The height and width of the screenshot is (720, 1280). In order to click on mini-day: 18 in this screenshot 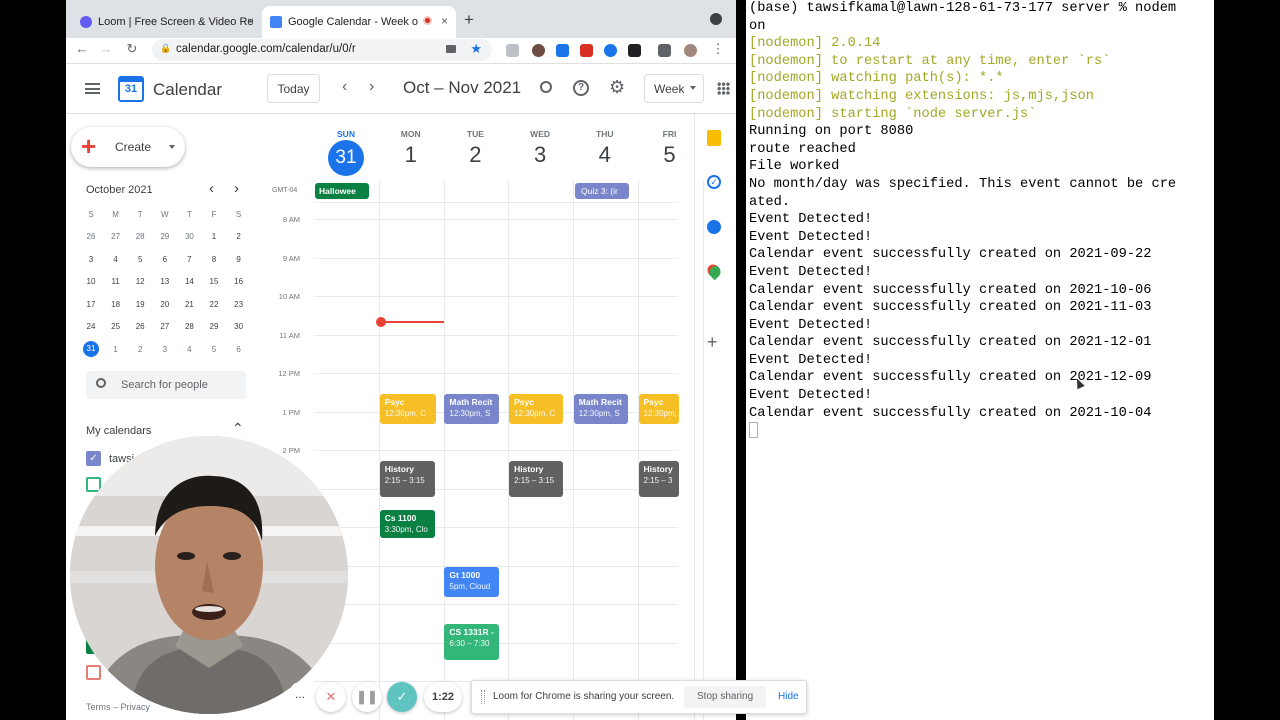, I will do `click(116, 304)`.